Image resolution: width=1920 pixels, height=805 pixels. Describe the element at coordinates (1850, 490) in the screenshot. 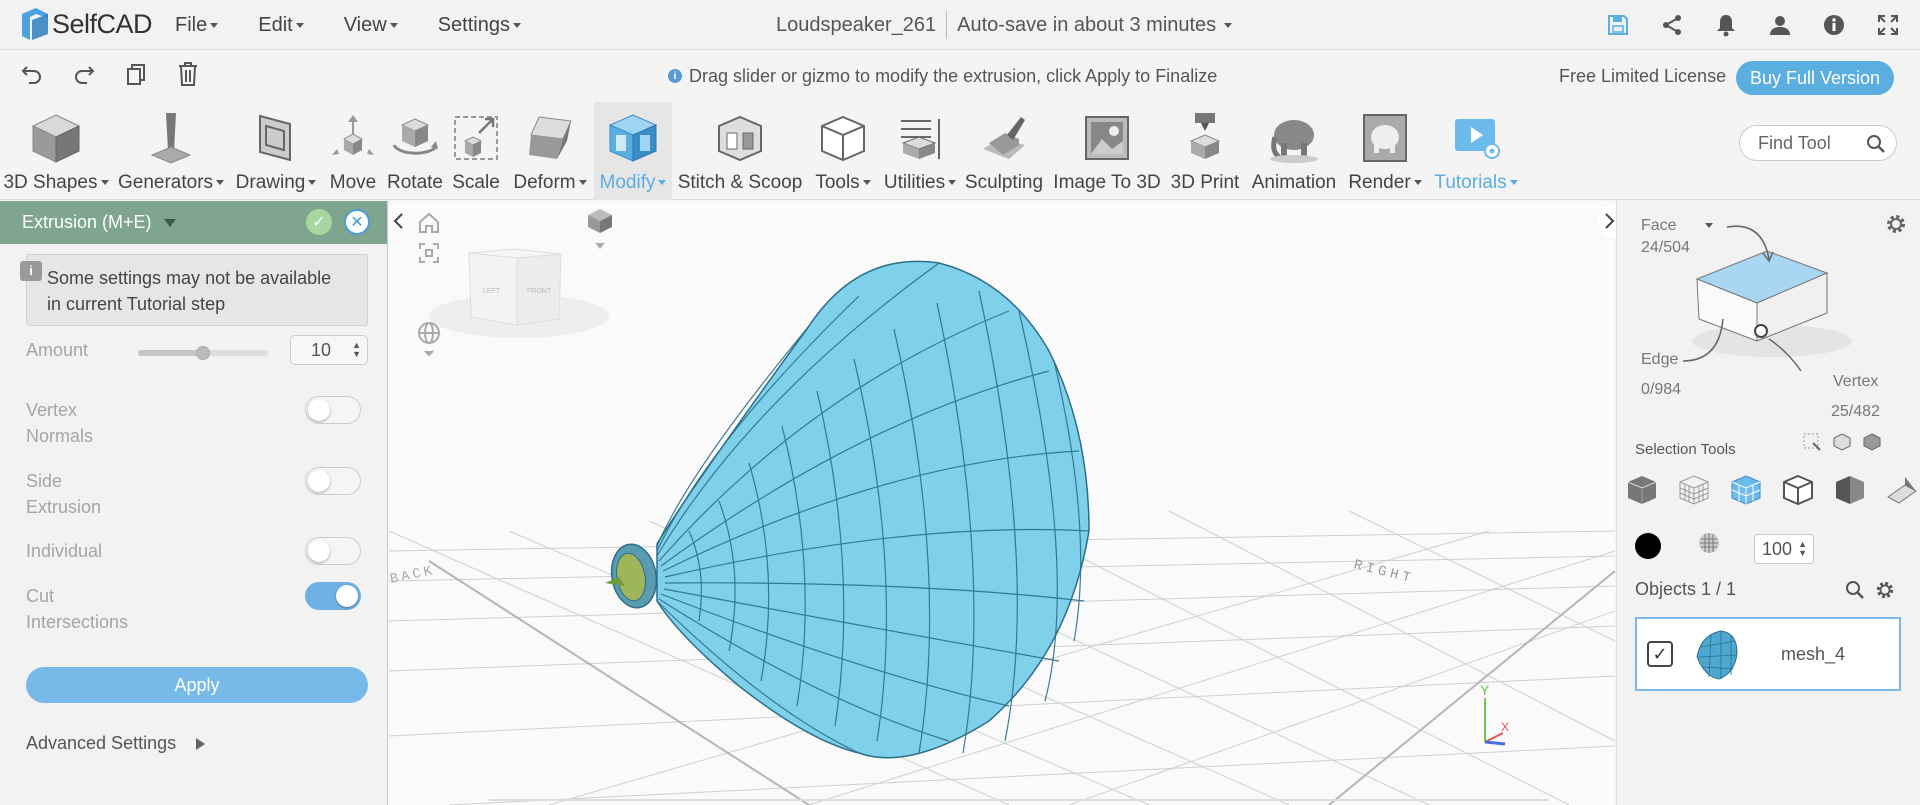

I see `select-half-icon` at that location.